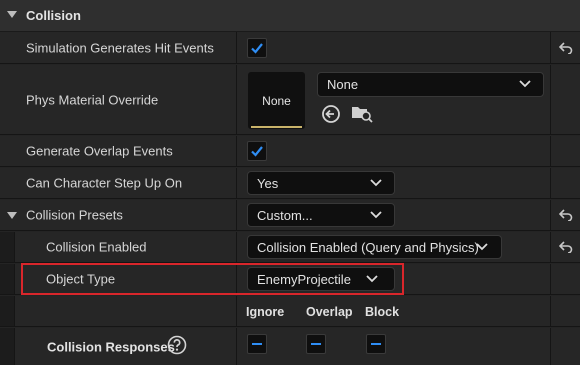  Describe the element at coordinates (104, 183) in the screenshot. I see `can-character-step-up-on-label: Can Character Step Up On` at that location.